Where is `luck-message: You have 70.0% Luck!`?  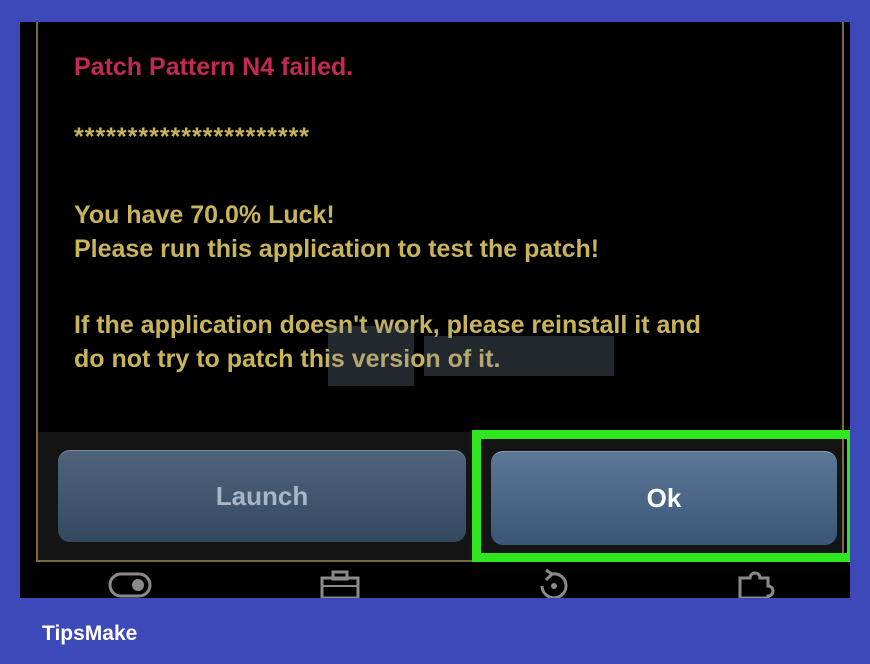 luck-message: You have 70.0% Luck! is located at coordinates (204, 215).